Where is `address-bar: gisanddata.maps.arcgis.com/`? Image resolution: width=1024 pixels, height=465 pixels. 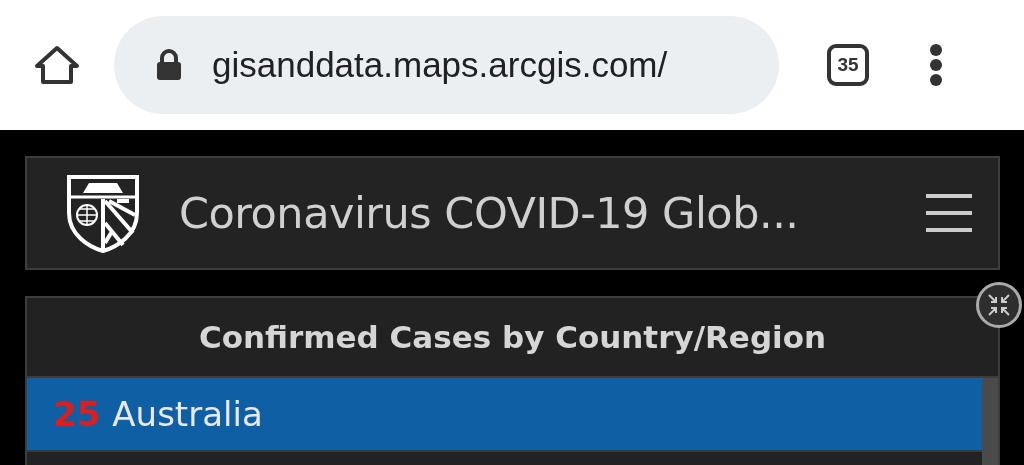
address-bar: gisanddata.maps.arcgis.com/ is located at coordinates (446, 65).